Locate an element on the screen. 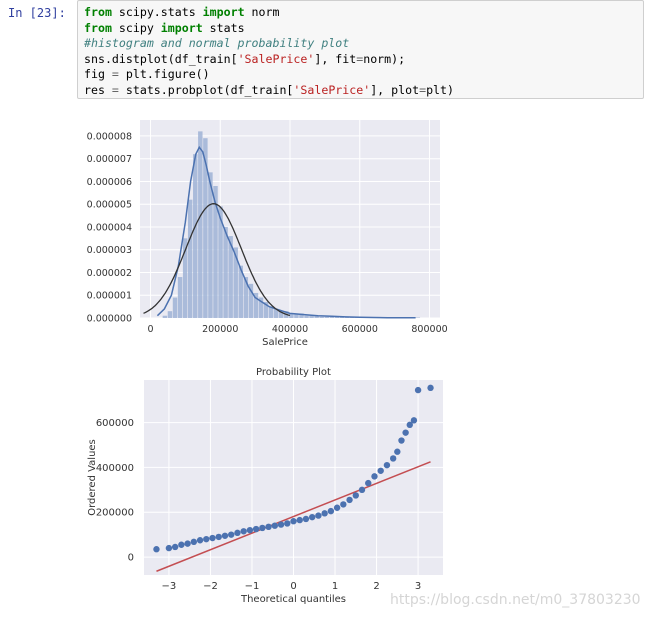 The height and width of the screenshot is (619, 646). y-tick-label: 0.000003 is located at coordinates (109, 250).